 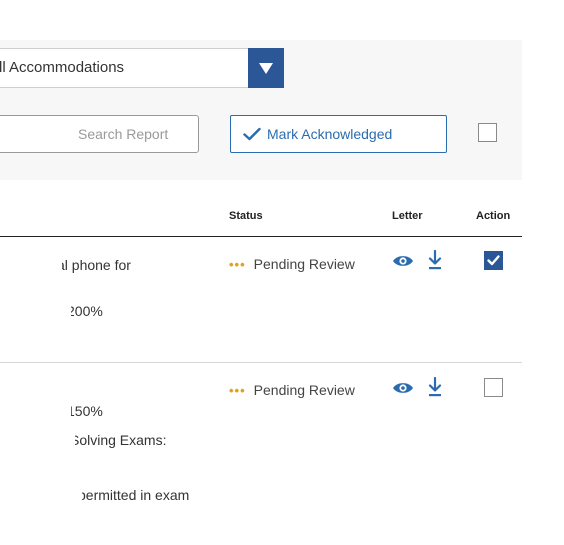 I want to click on search-input, so click(x=99, y=134).